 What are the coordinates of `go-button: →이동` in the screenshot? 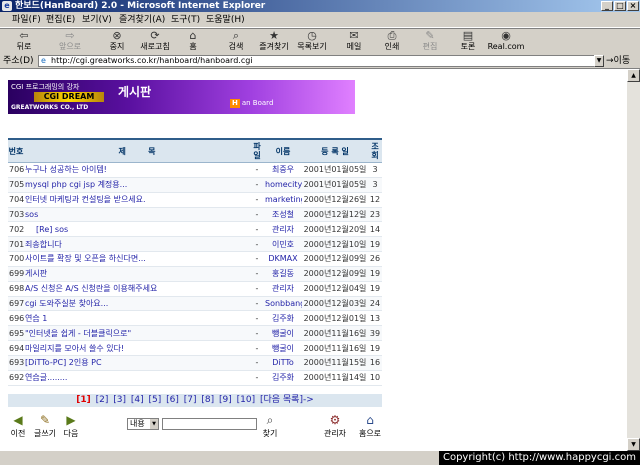 It's located at (622, 61).